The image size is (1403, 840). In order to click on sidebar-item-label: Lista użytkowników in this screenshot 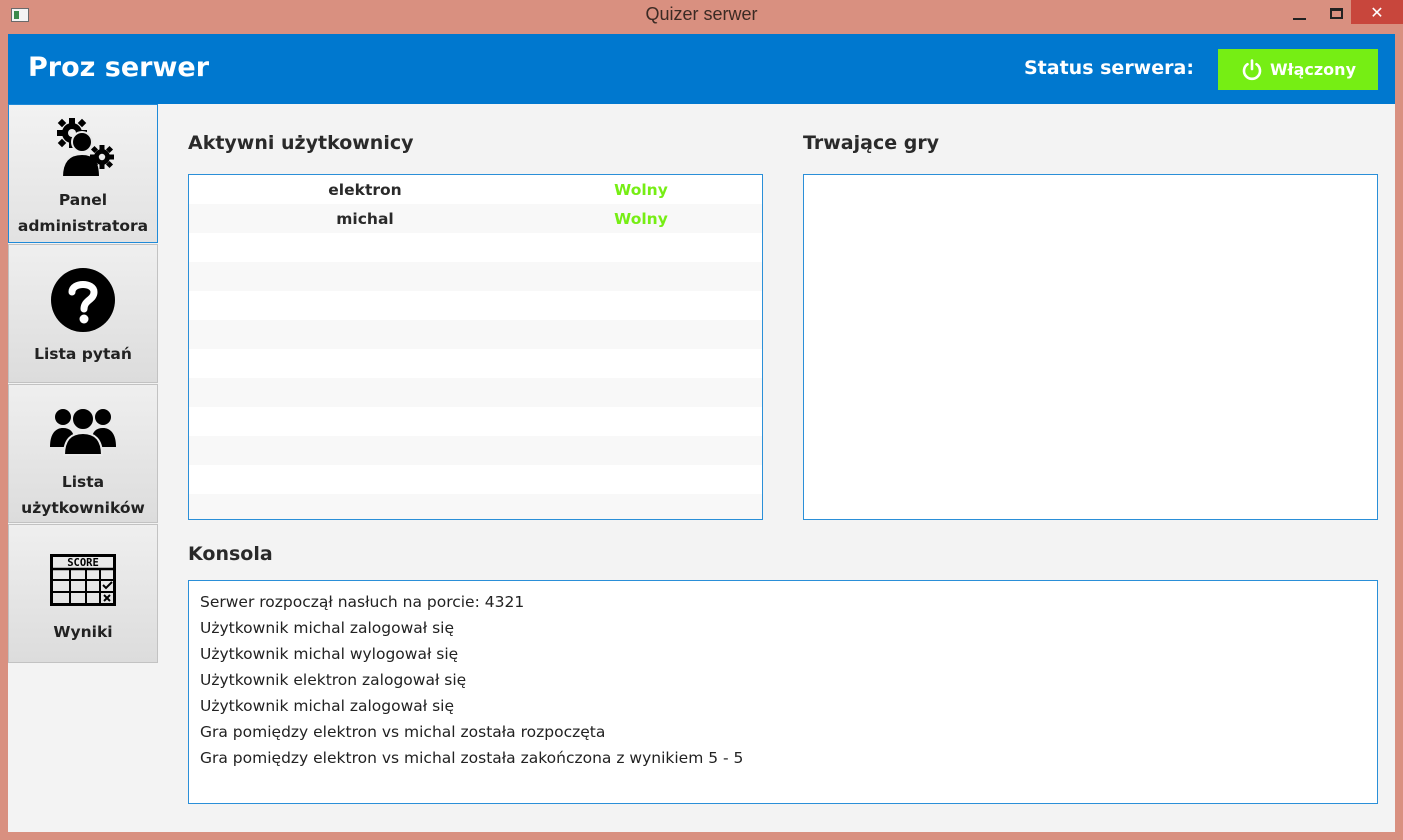, I will do `click(83, 495)`.